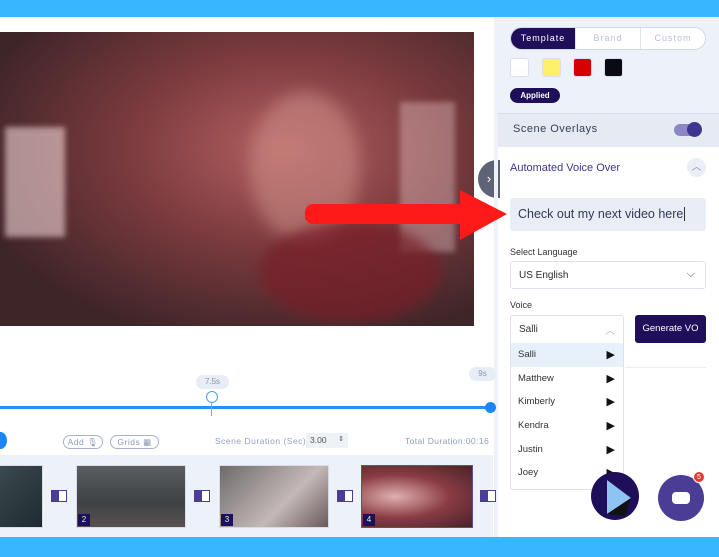  What do you see at coordinates (212, 397) in the screenshot?
I see `playhead-marker` at bounding box center [212, 397].